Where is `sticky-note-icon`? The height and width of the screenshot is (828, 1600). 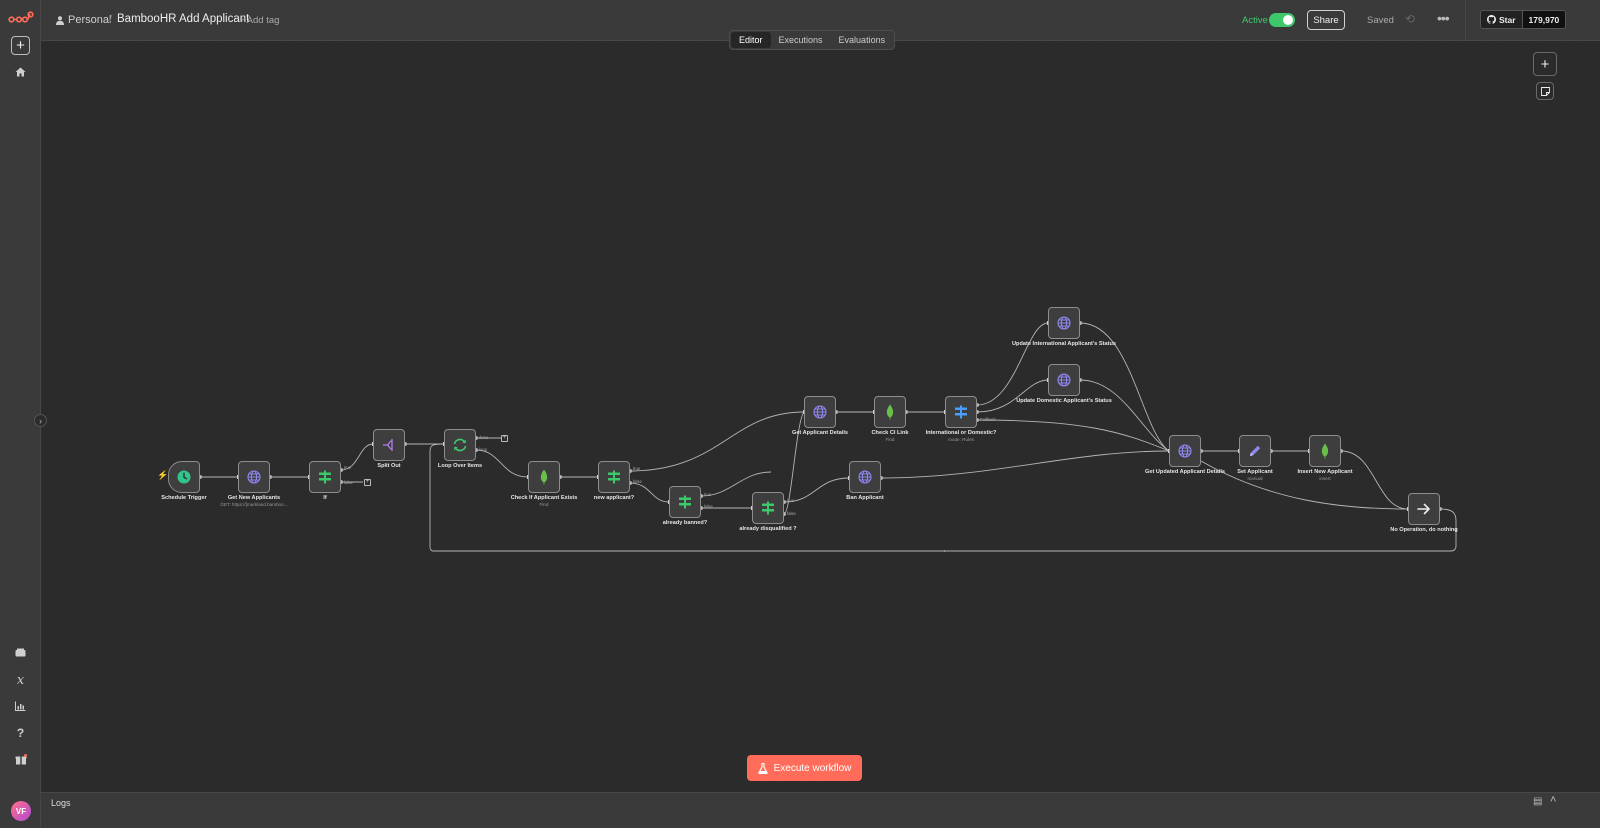 sticky-note-icon is located at coordinates (1545, 91).